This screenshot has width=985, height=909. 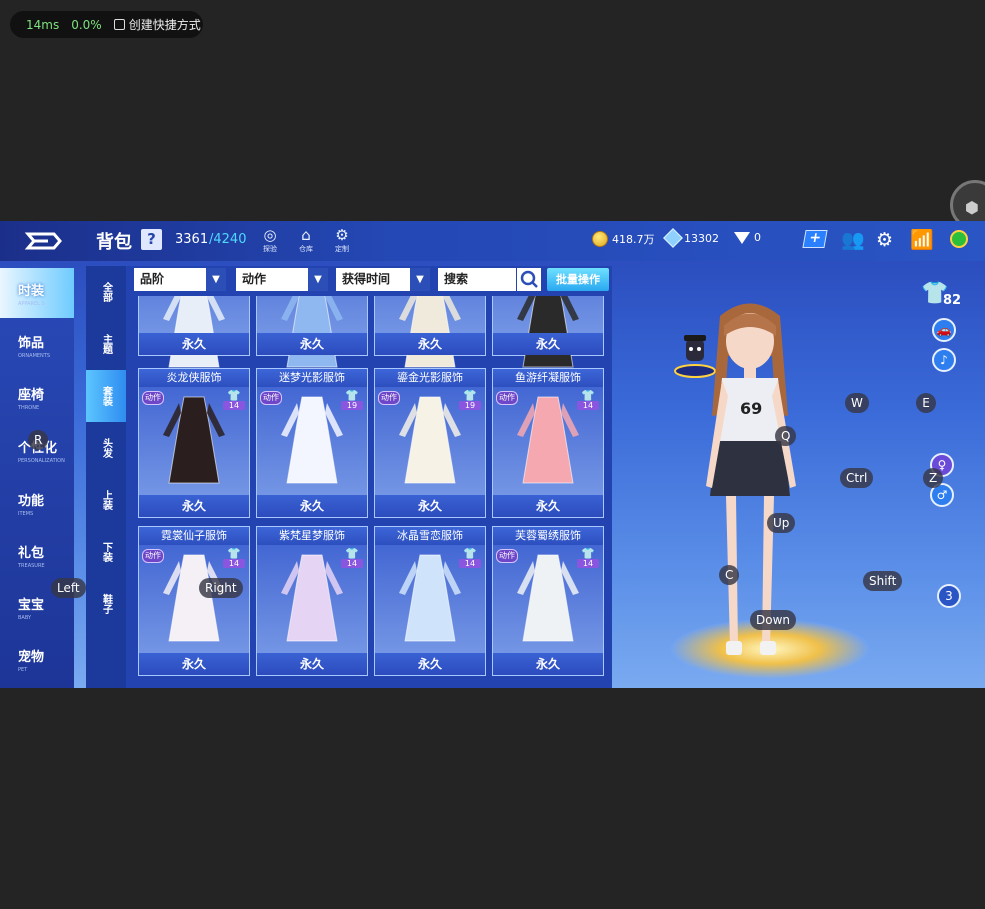 What do you see at coordinates (548, 601) in the screenshot?
I see `outfit-card: 芙蓉蜀绣服饰 动作 👕 14 永久` at bounding box center [548, 601].